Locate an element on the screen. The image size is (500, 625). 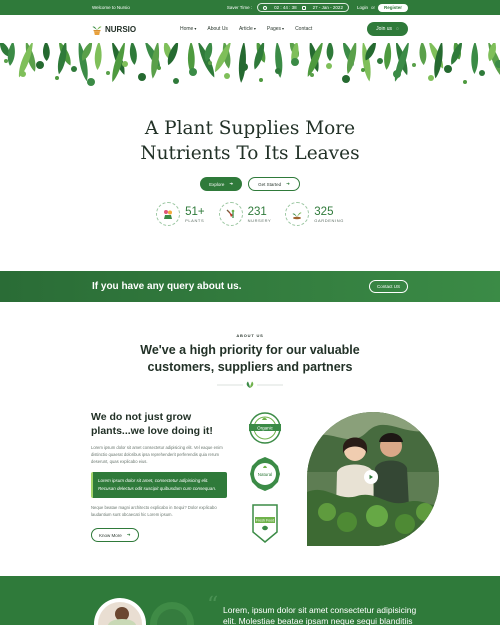
nav-item-label: Pages is located at coordinates (274, 29).